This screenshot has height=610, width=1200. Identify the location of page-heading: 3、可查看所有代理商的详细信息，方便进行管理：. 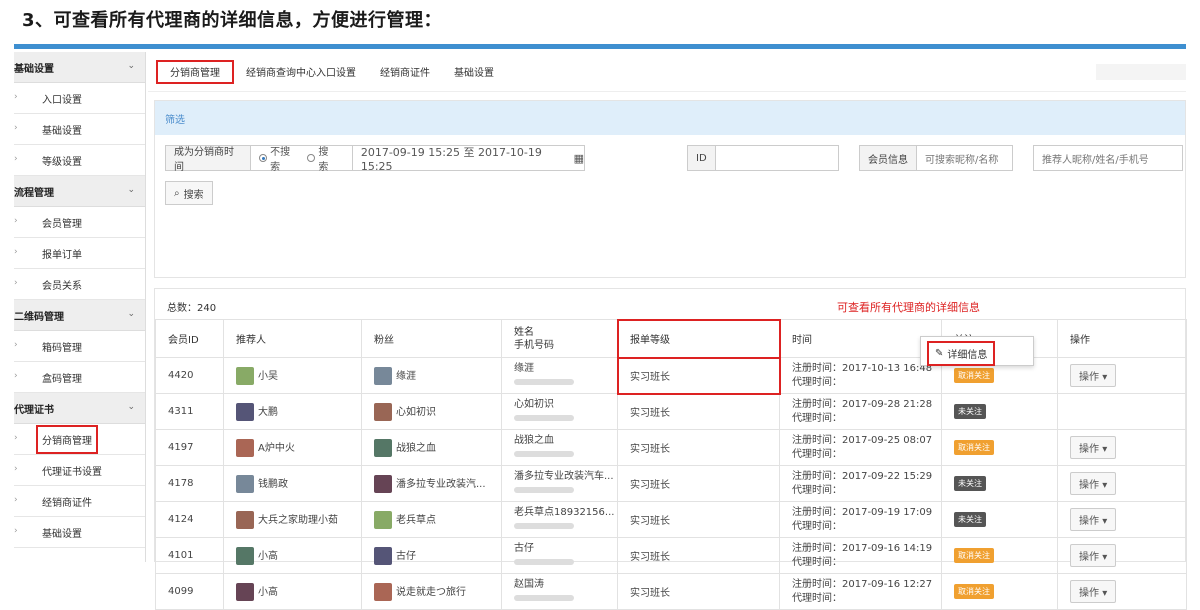
(232, 20).